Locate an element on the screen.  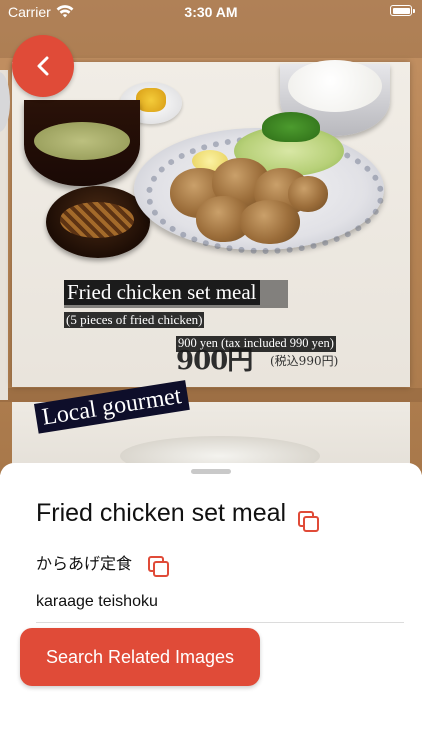
overlay-translation-price: 900 yen (tax included 990 yen) is located at coordinates (256, 344).